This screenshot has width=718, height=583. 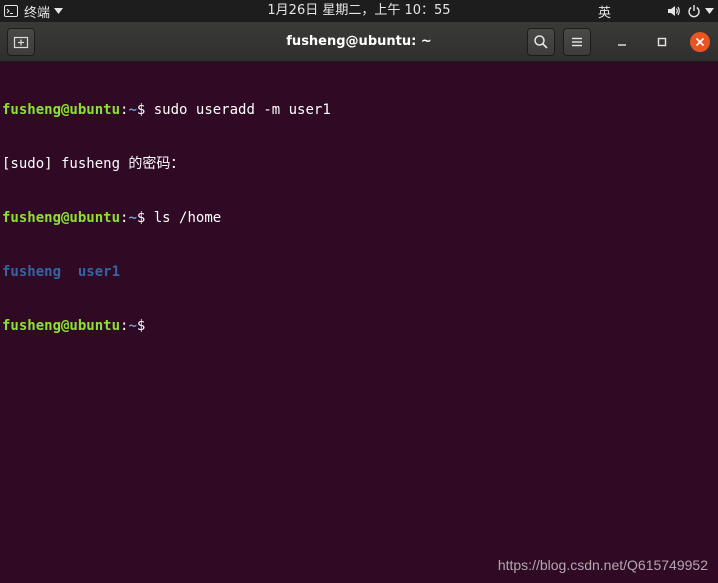 I want to click on close-icon, so click(x=700, y=42).